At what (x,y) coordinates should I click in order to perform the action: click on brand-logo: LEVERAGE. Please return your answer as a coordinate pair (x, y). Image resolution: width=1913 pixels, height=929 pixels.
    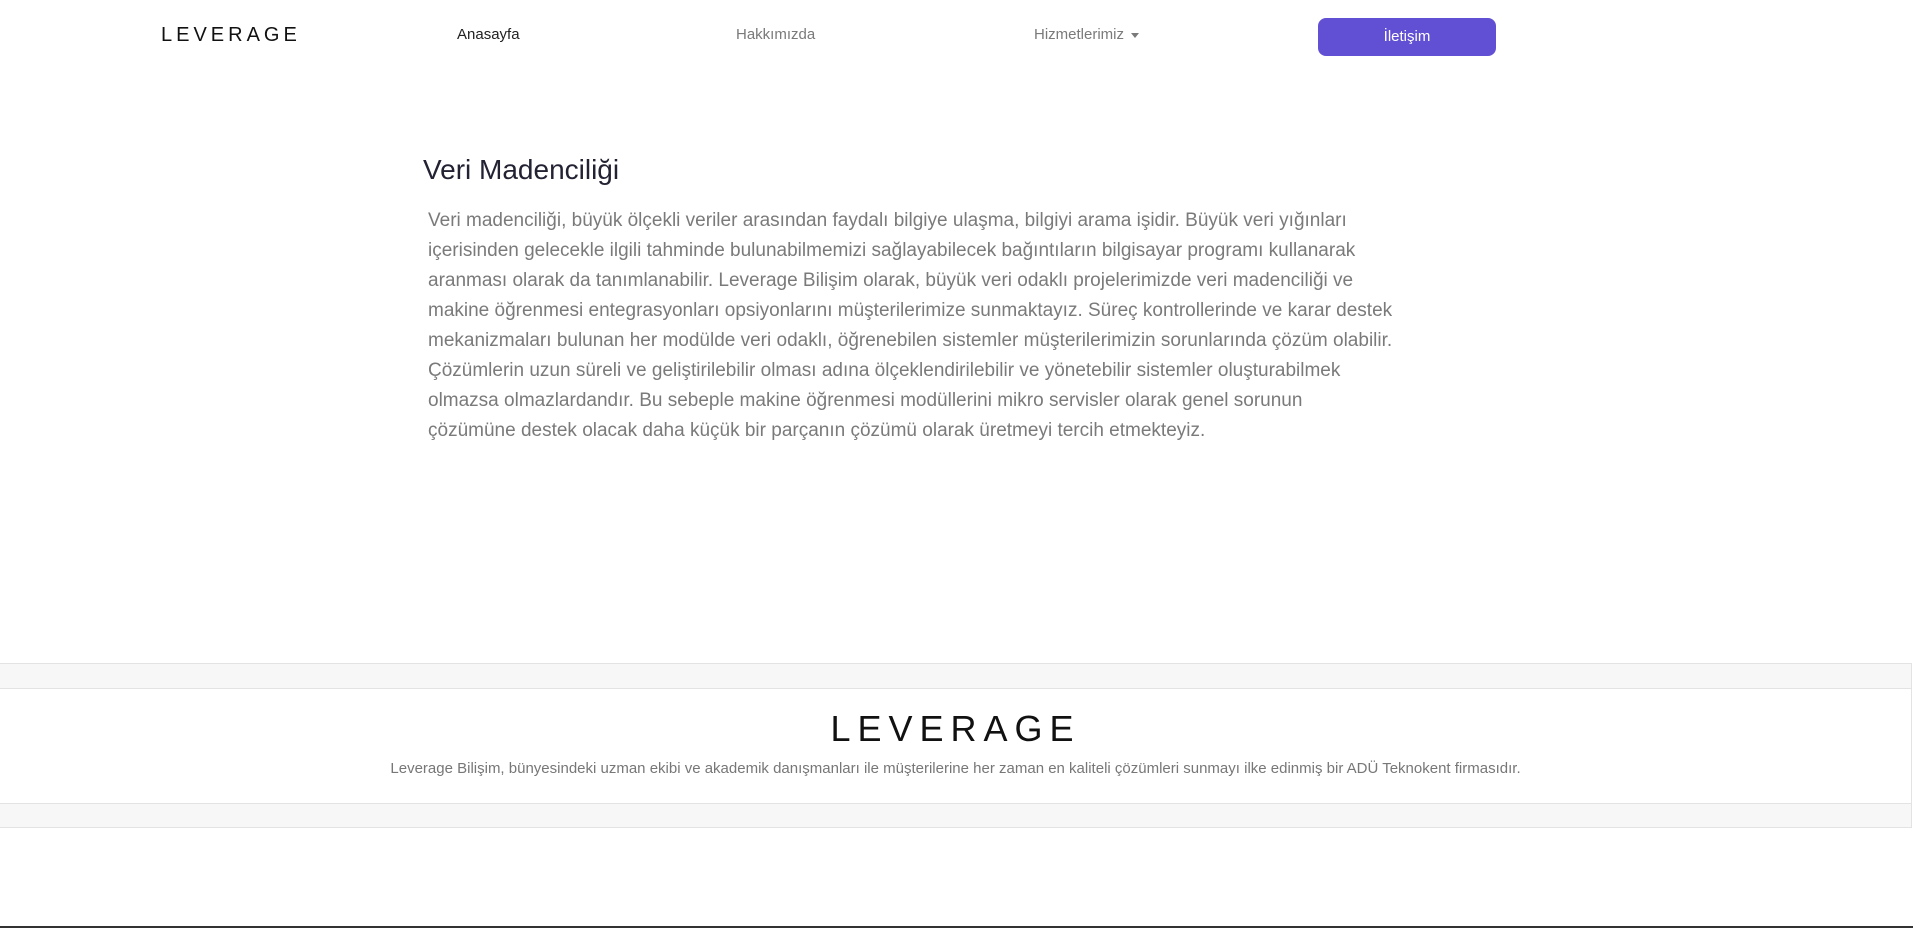
    Looking at the image, I should click on (231, 35).